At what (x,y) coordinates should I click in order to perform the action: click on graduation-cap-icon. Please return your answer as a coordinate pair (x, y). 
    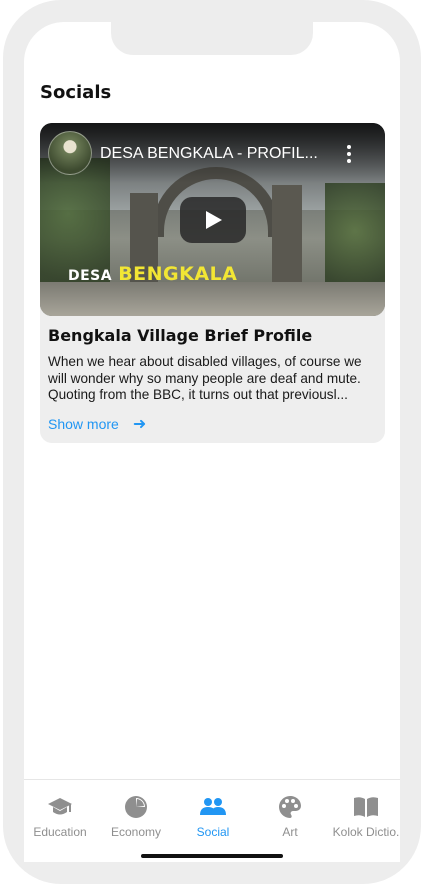
    Looking at the image, I should click on (60, 807).